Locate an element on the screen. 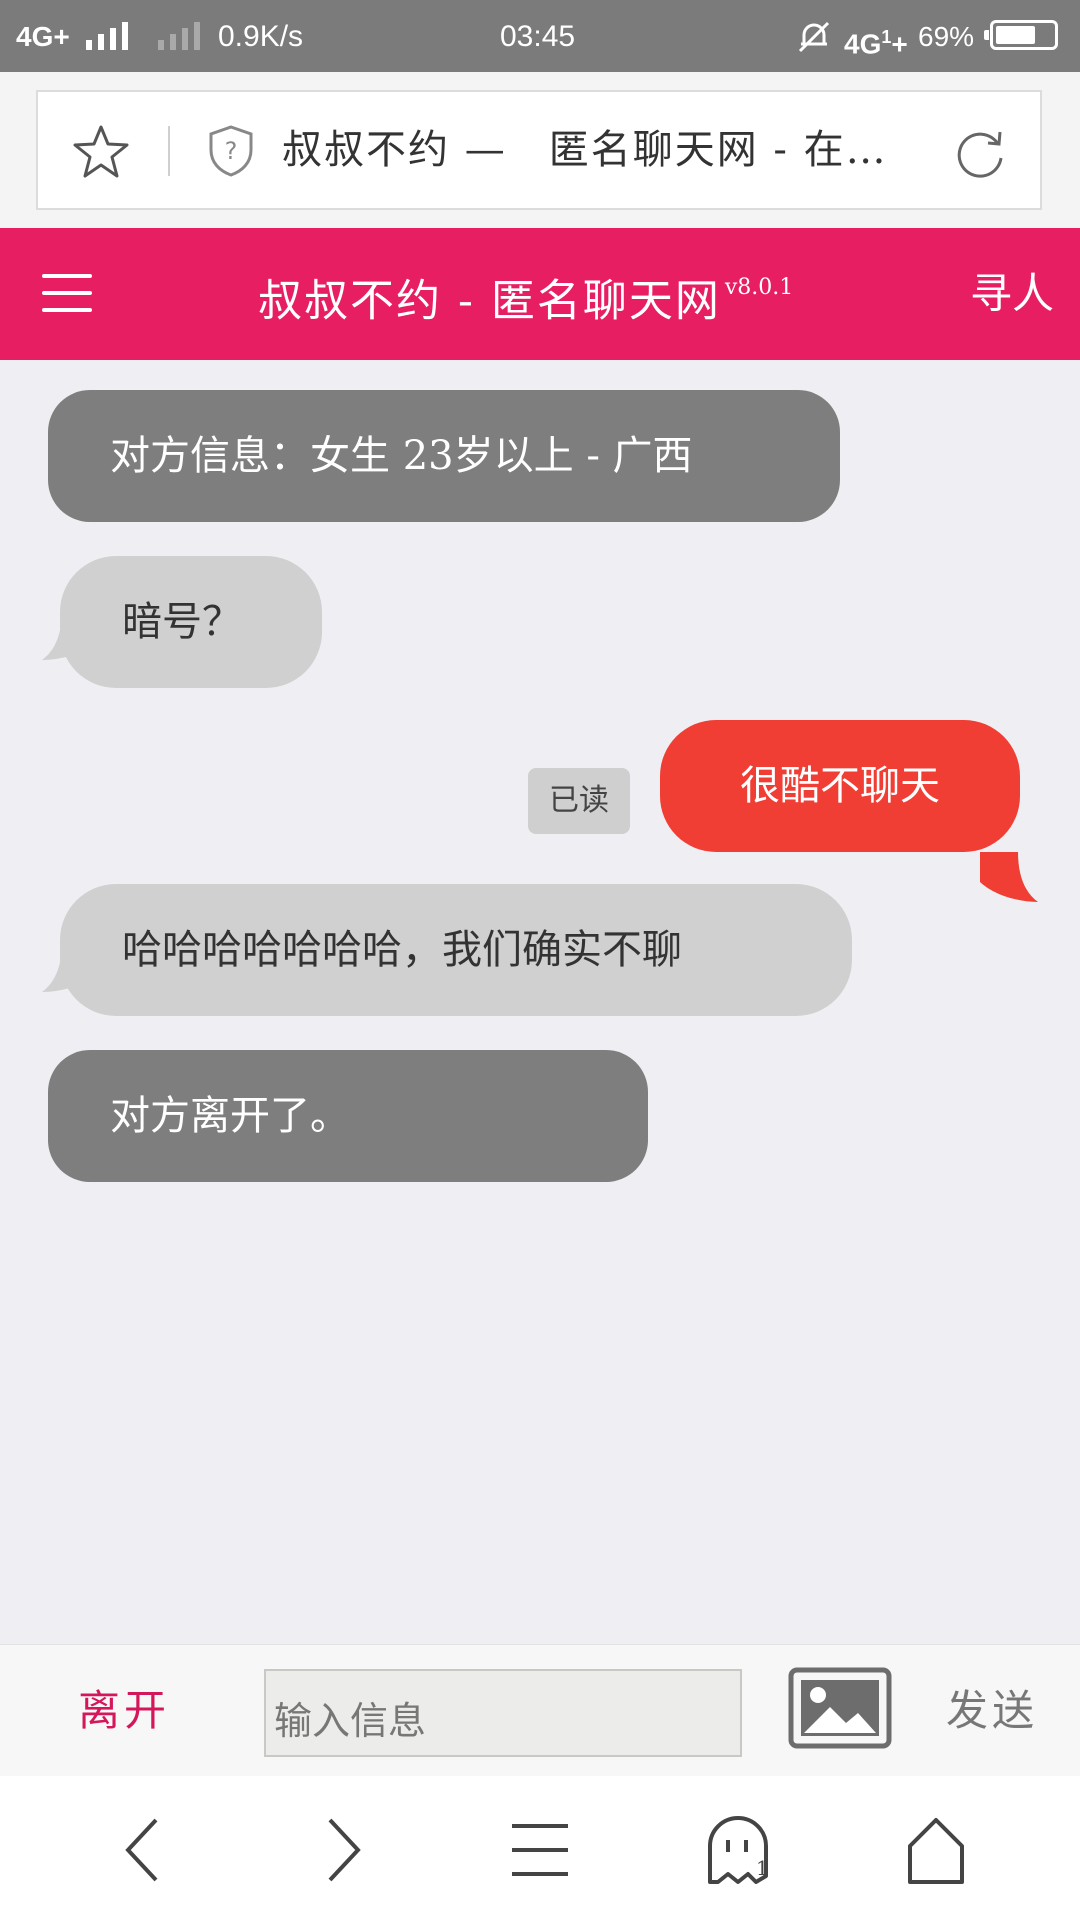 The height and width of the screenshot is (1920, 1080). menu-icon is located at coordinates (540, 1850).